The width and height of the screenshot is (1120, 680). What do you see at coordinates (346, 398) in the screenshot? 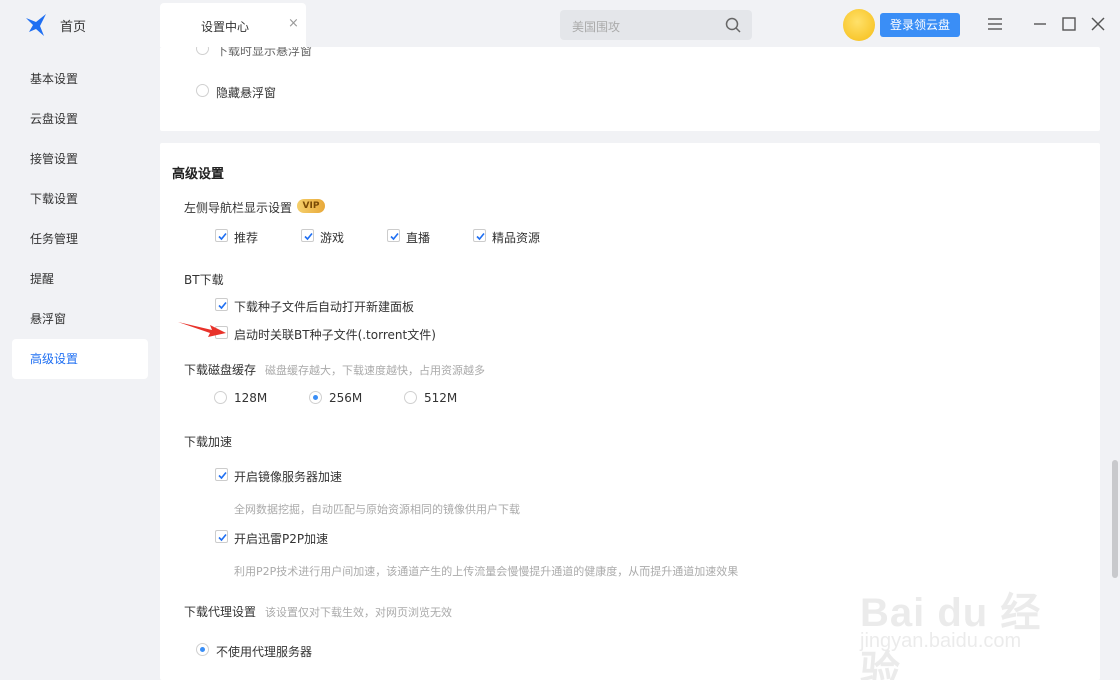
I see `radio-cache-256-label: 256M` at bounding box center [346, 398].